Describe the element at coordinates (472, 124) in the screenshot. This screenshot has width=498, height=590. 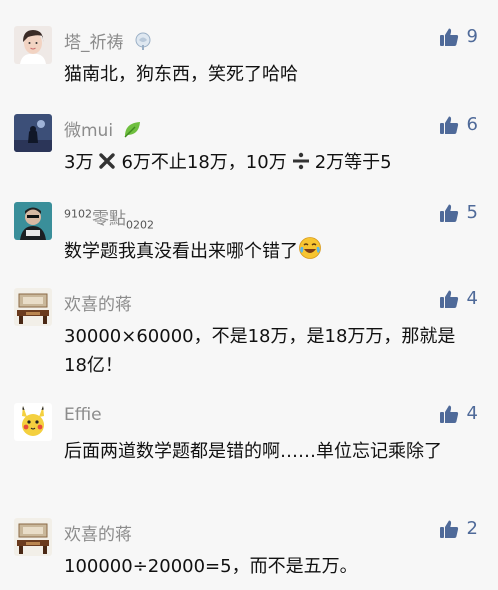
I see `like-count: 6` at that location.